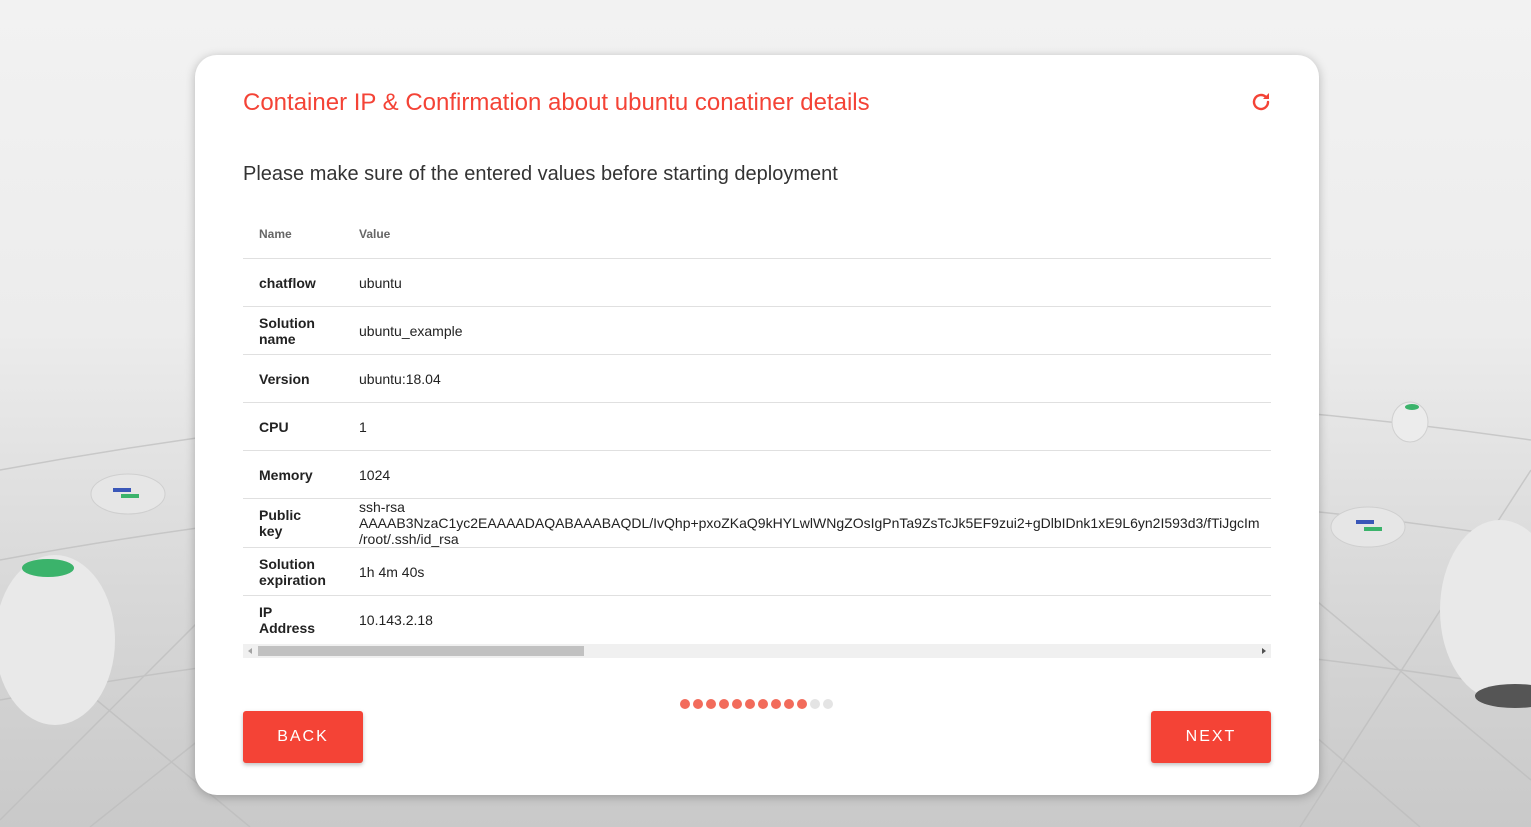 The width and height of the screenshot is (1531, 827). What do you see at coordinates (293, 234) in the screenshot?
I see `column-header-name: Name` at bounding box center [293, 234].